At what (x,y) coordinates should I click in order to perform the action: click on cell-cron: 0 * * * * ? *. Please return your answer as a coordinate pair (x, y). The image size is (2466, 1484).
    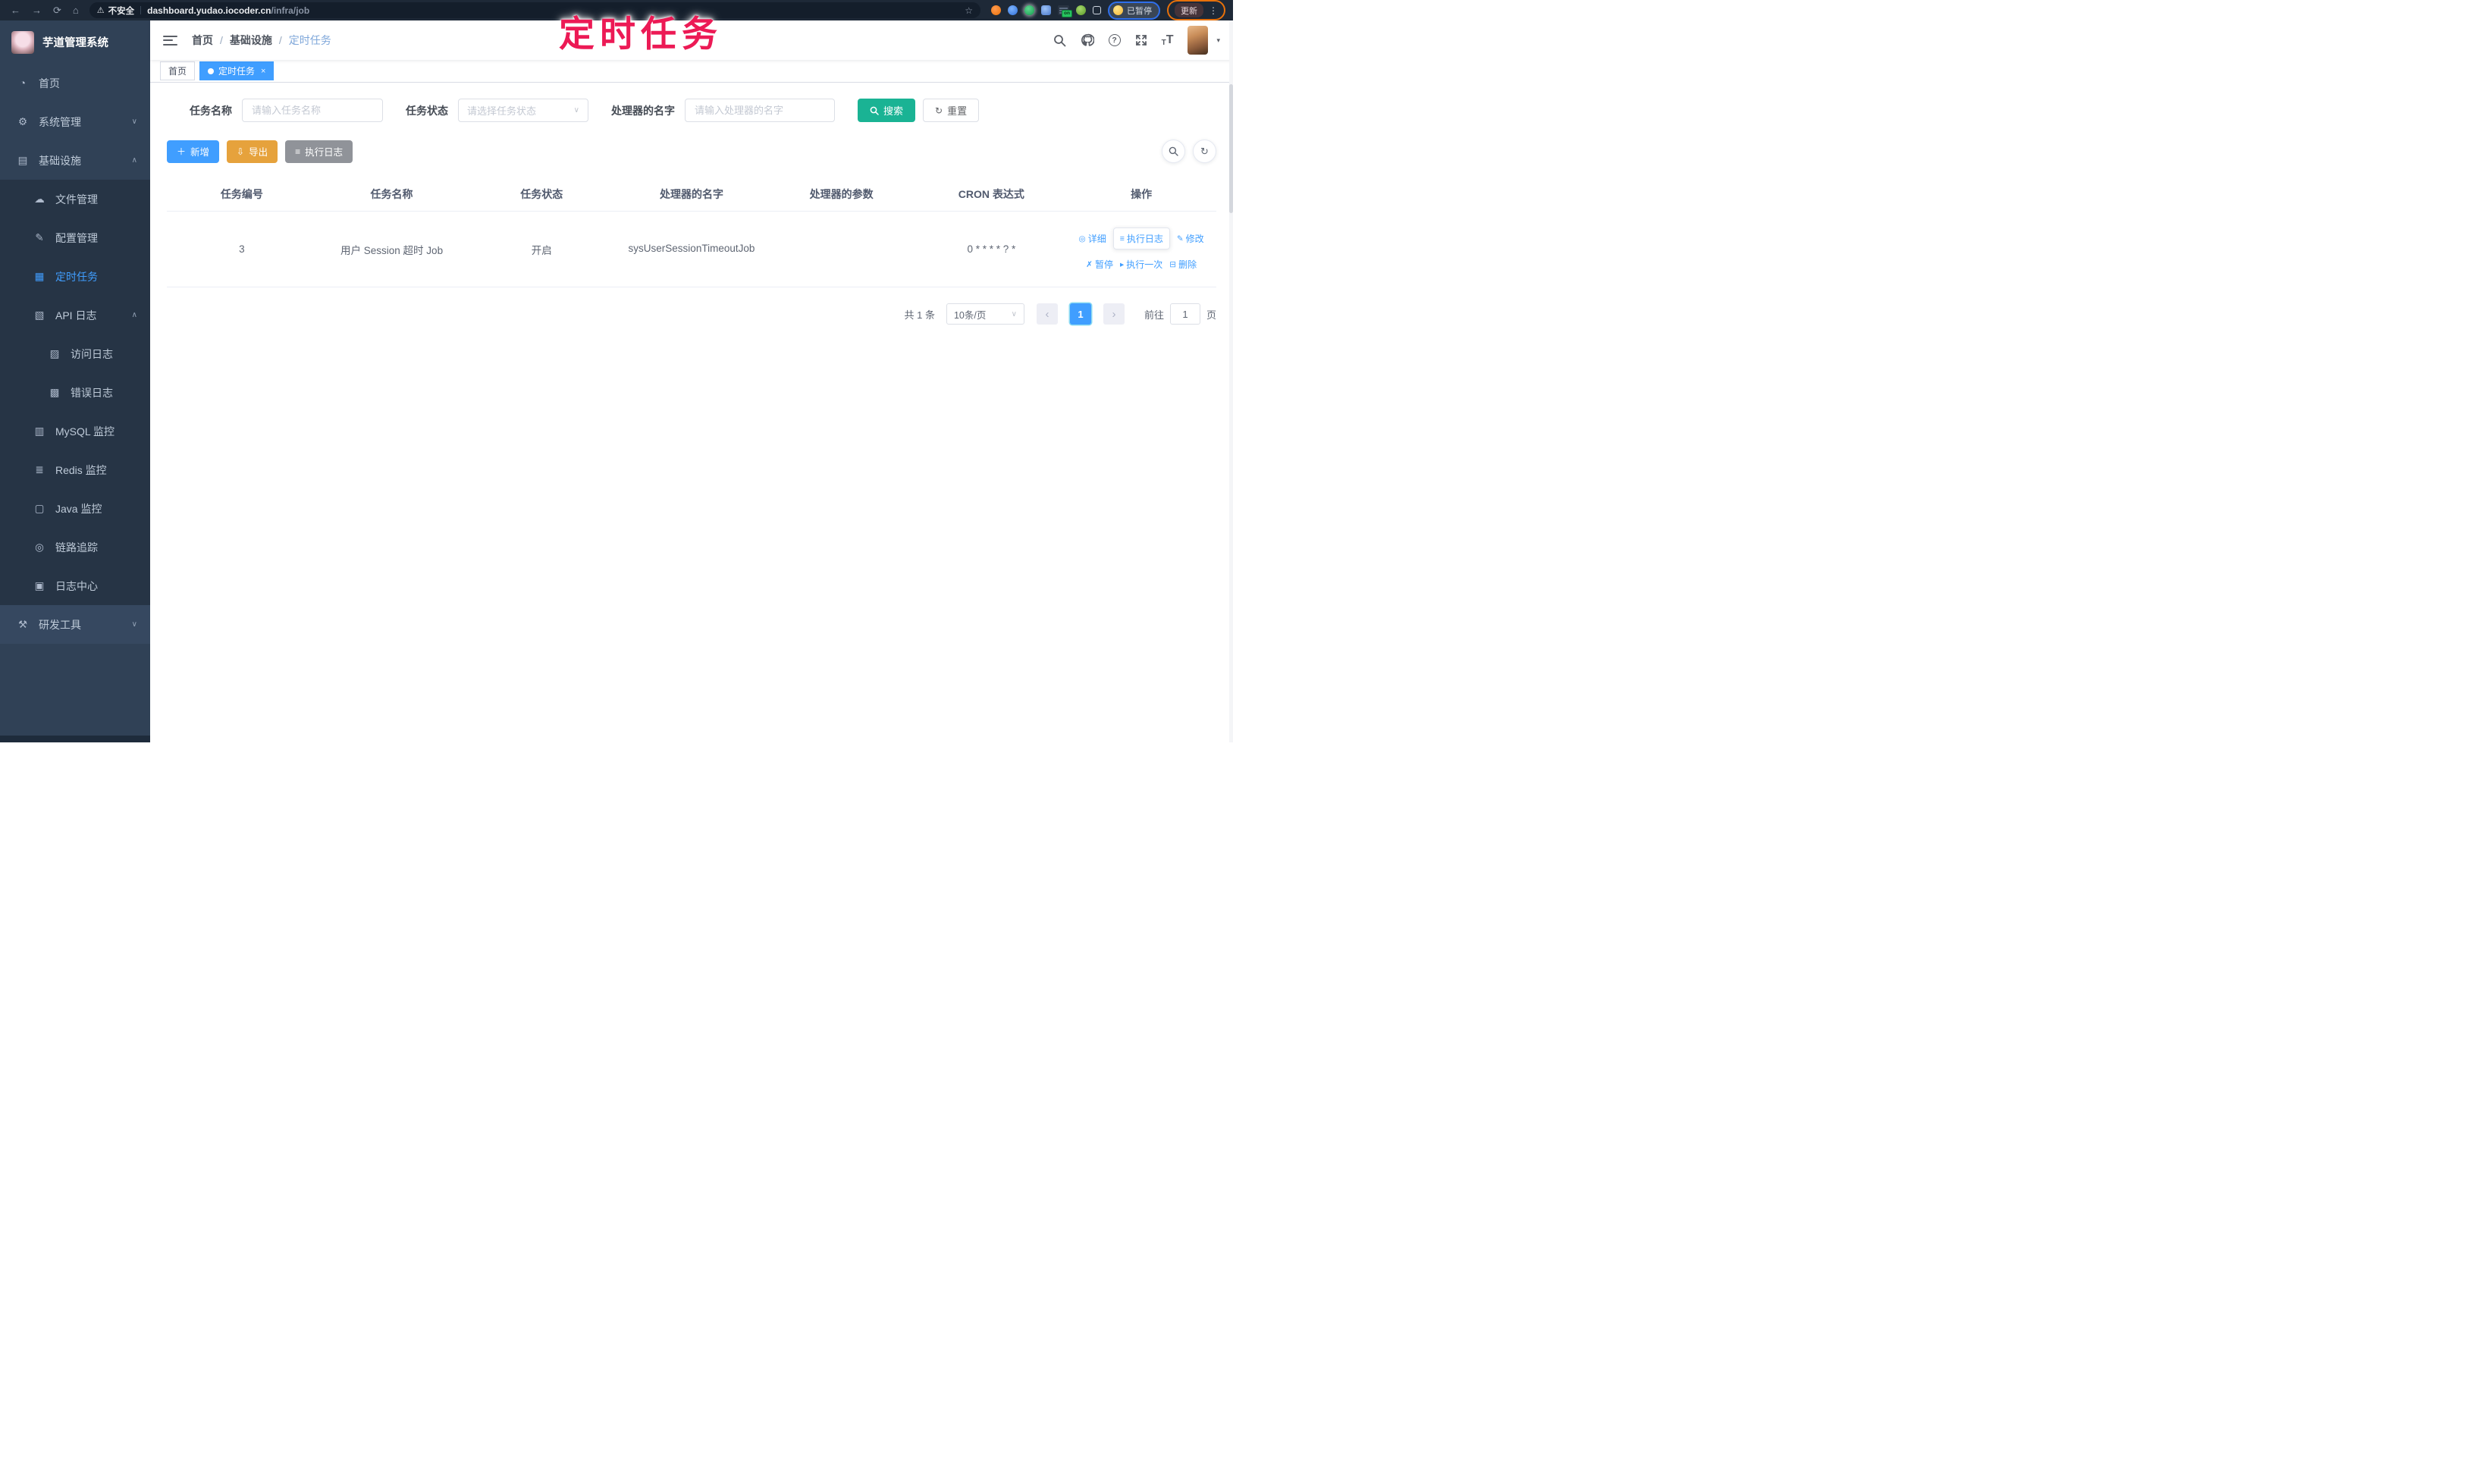
    Looking at the image, I should click on (991, 249).